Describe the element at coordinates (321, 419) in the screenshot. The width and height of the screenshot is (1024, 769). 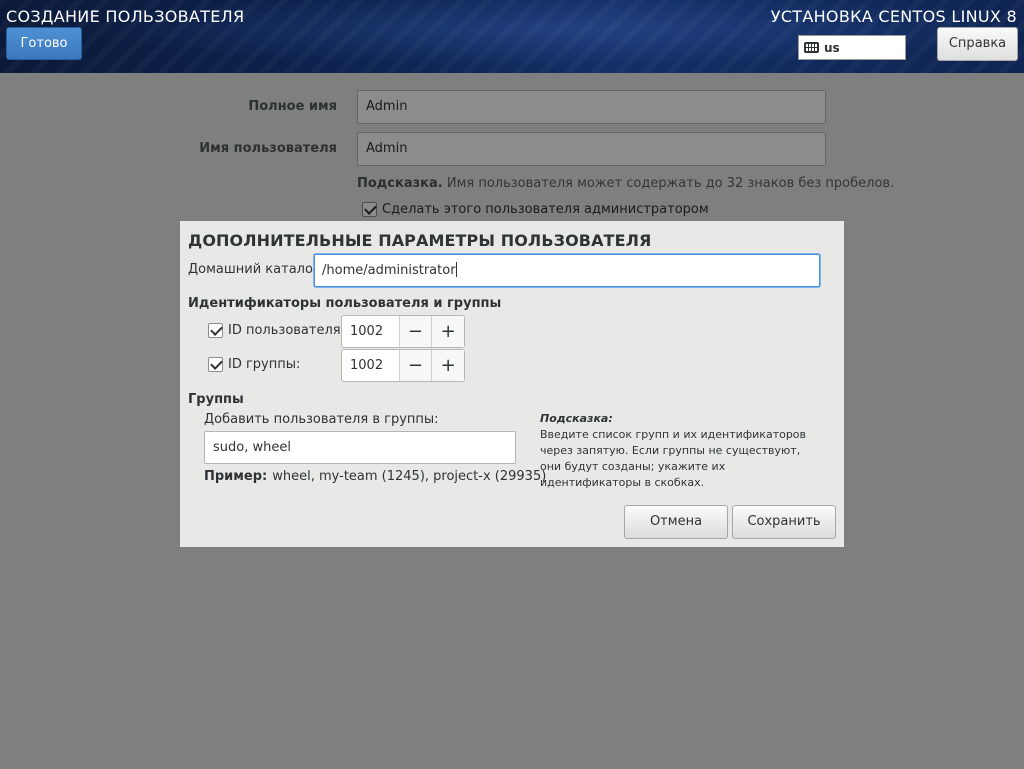
I see `groups-input-label: Добавить пользователя в группы:` at that location.